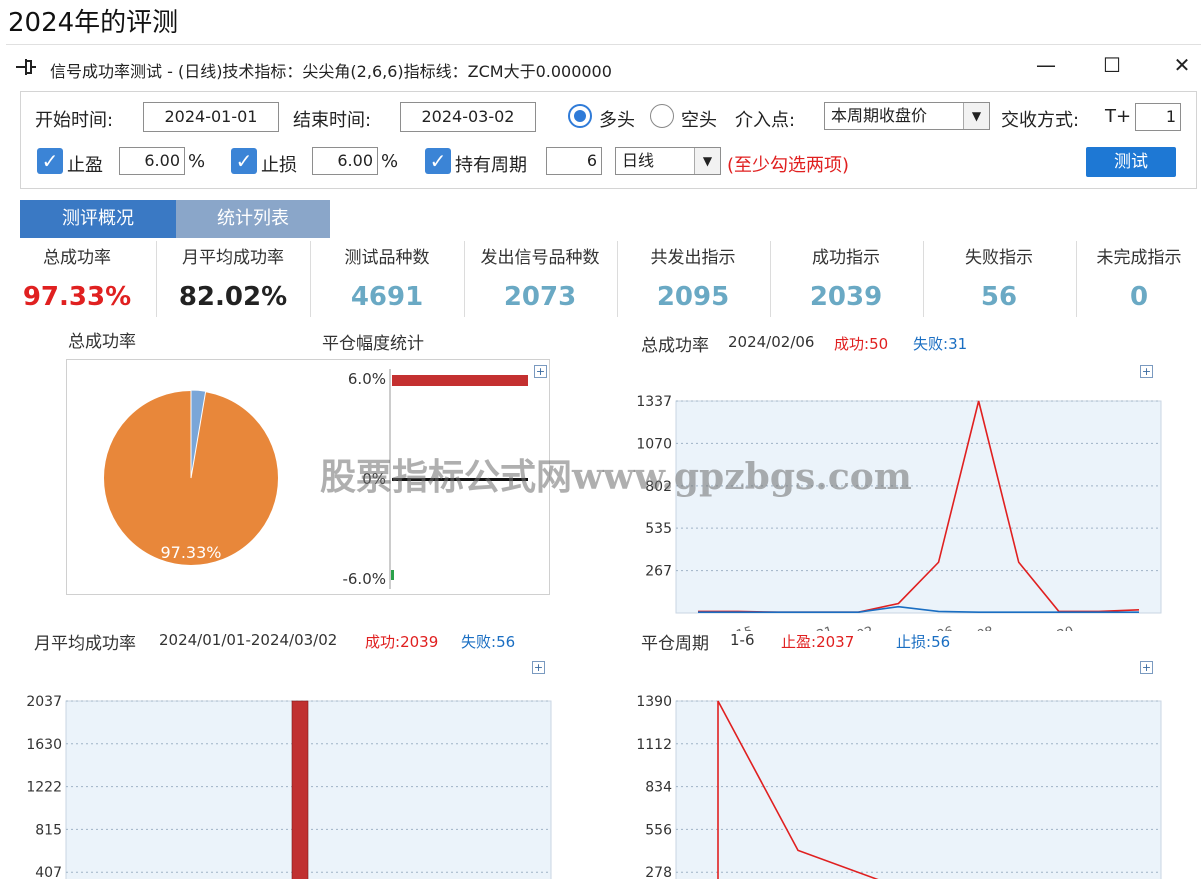 This screenshot has height=883, width=1201. Describe the element at coordinates (654, 444) in the screenshot. I see `y-tick-label: 1070` at that location.